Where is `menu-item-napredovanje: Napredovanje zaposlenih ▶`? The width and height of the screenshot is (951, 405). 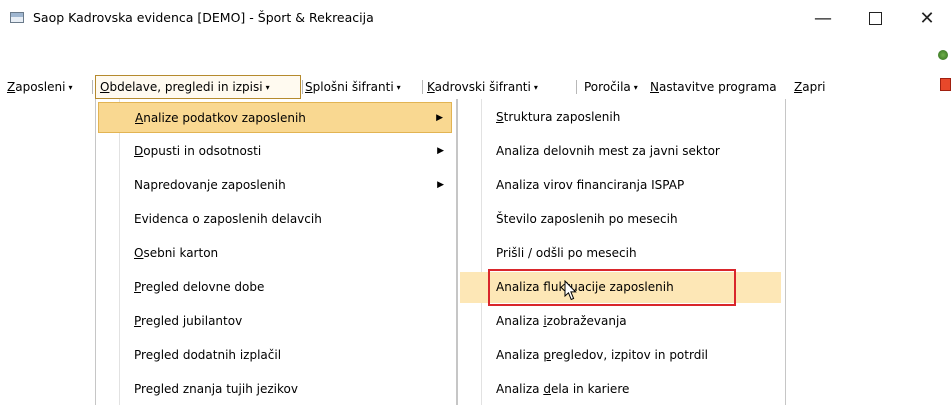
menu-item-napredovanje: Napredovanje zaposlenih ▶ is located at coordinates (275, 185).